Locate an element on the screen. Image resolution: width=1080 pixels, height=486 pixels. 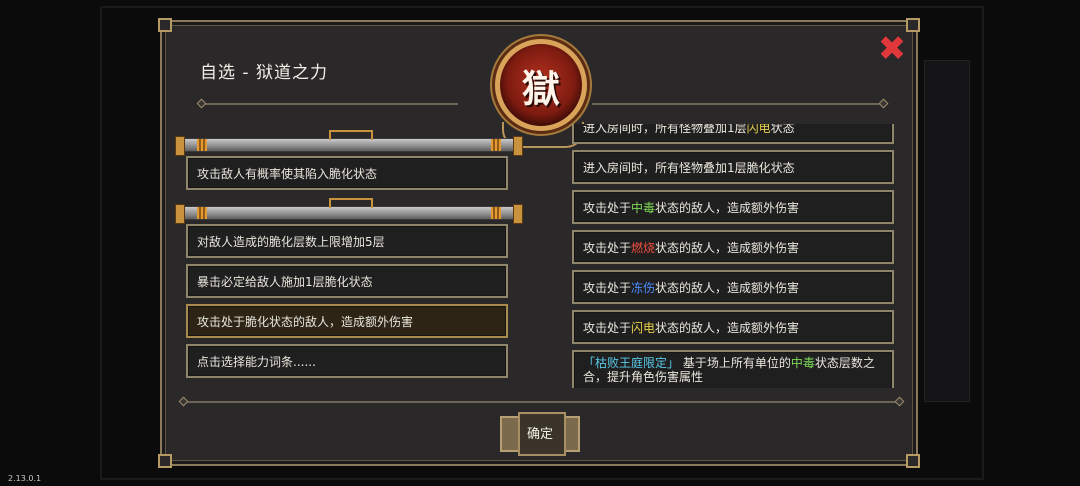
ability-option-selected: 攻击处于脆化状态的敌人，造成额外伤害 is located at coordinates (347, 321).